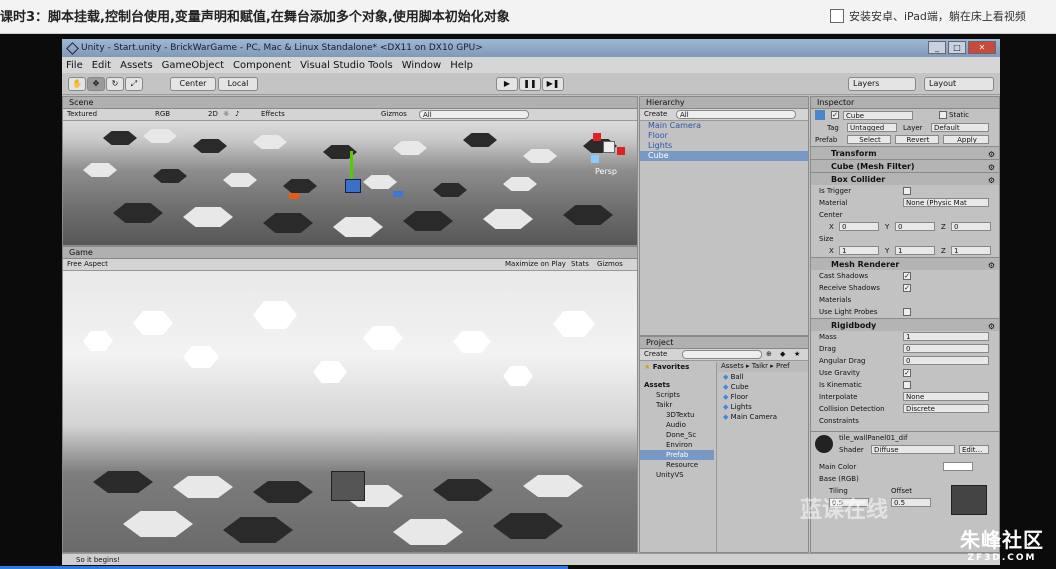  What do you see at coordinates (350, 253) in the screenshot?
I see `tab-game: Game` at bounding box center [350, 253].